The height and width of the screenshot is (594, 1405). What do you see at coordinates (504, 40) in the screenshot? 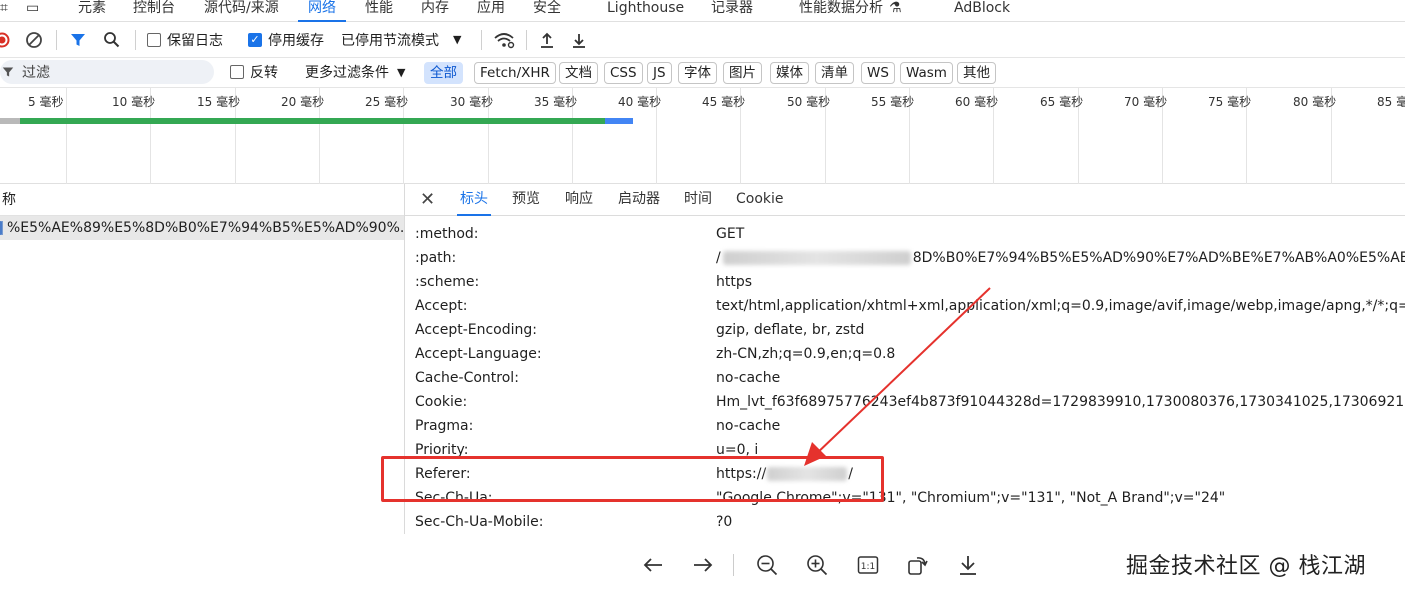
I see `network-conditions-icon` at bounding box center [504, 40].